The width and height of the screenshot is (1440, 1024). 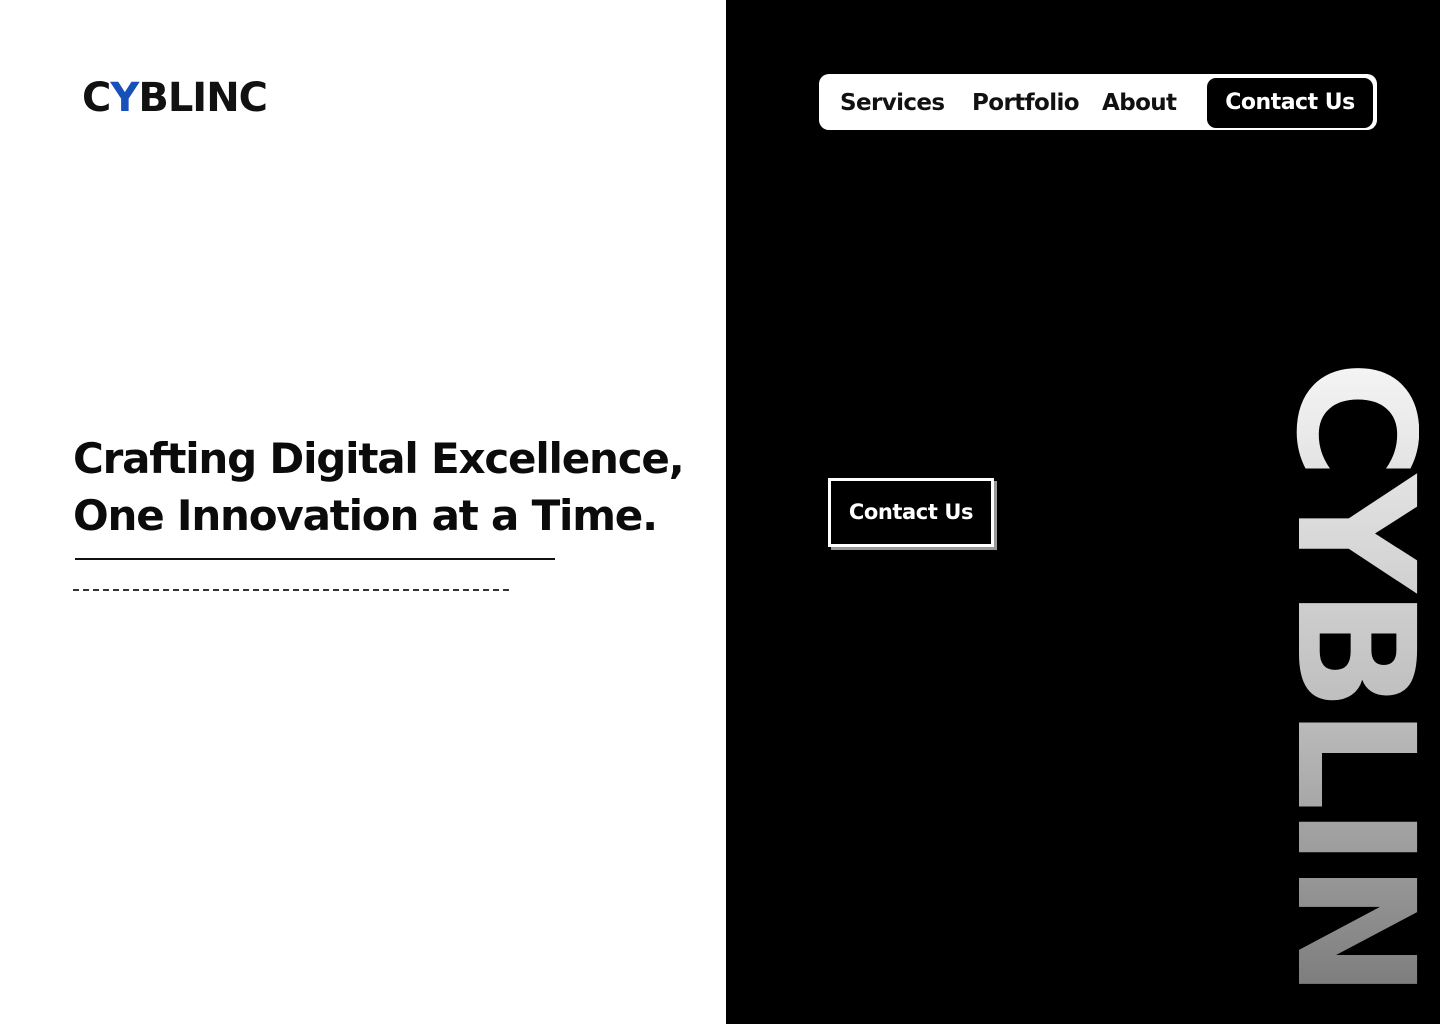 What do you see at coordinates (379, 458) in the screenshot?
I see `hero-headline-line1: Crafting Digital Excellence,` at bounding box center [379, 458].